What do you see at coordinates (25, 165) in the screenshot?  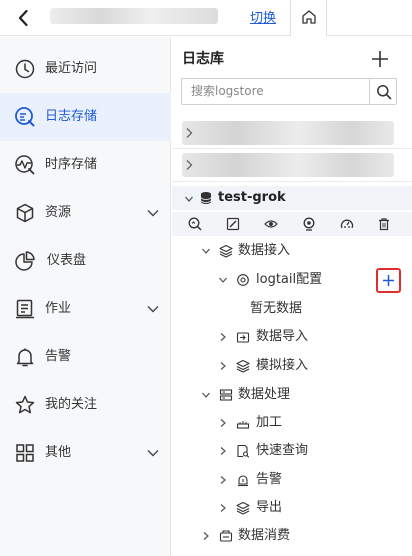 I see `metrics-icon` at bounding box center [25, 165].